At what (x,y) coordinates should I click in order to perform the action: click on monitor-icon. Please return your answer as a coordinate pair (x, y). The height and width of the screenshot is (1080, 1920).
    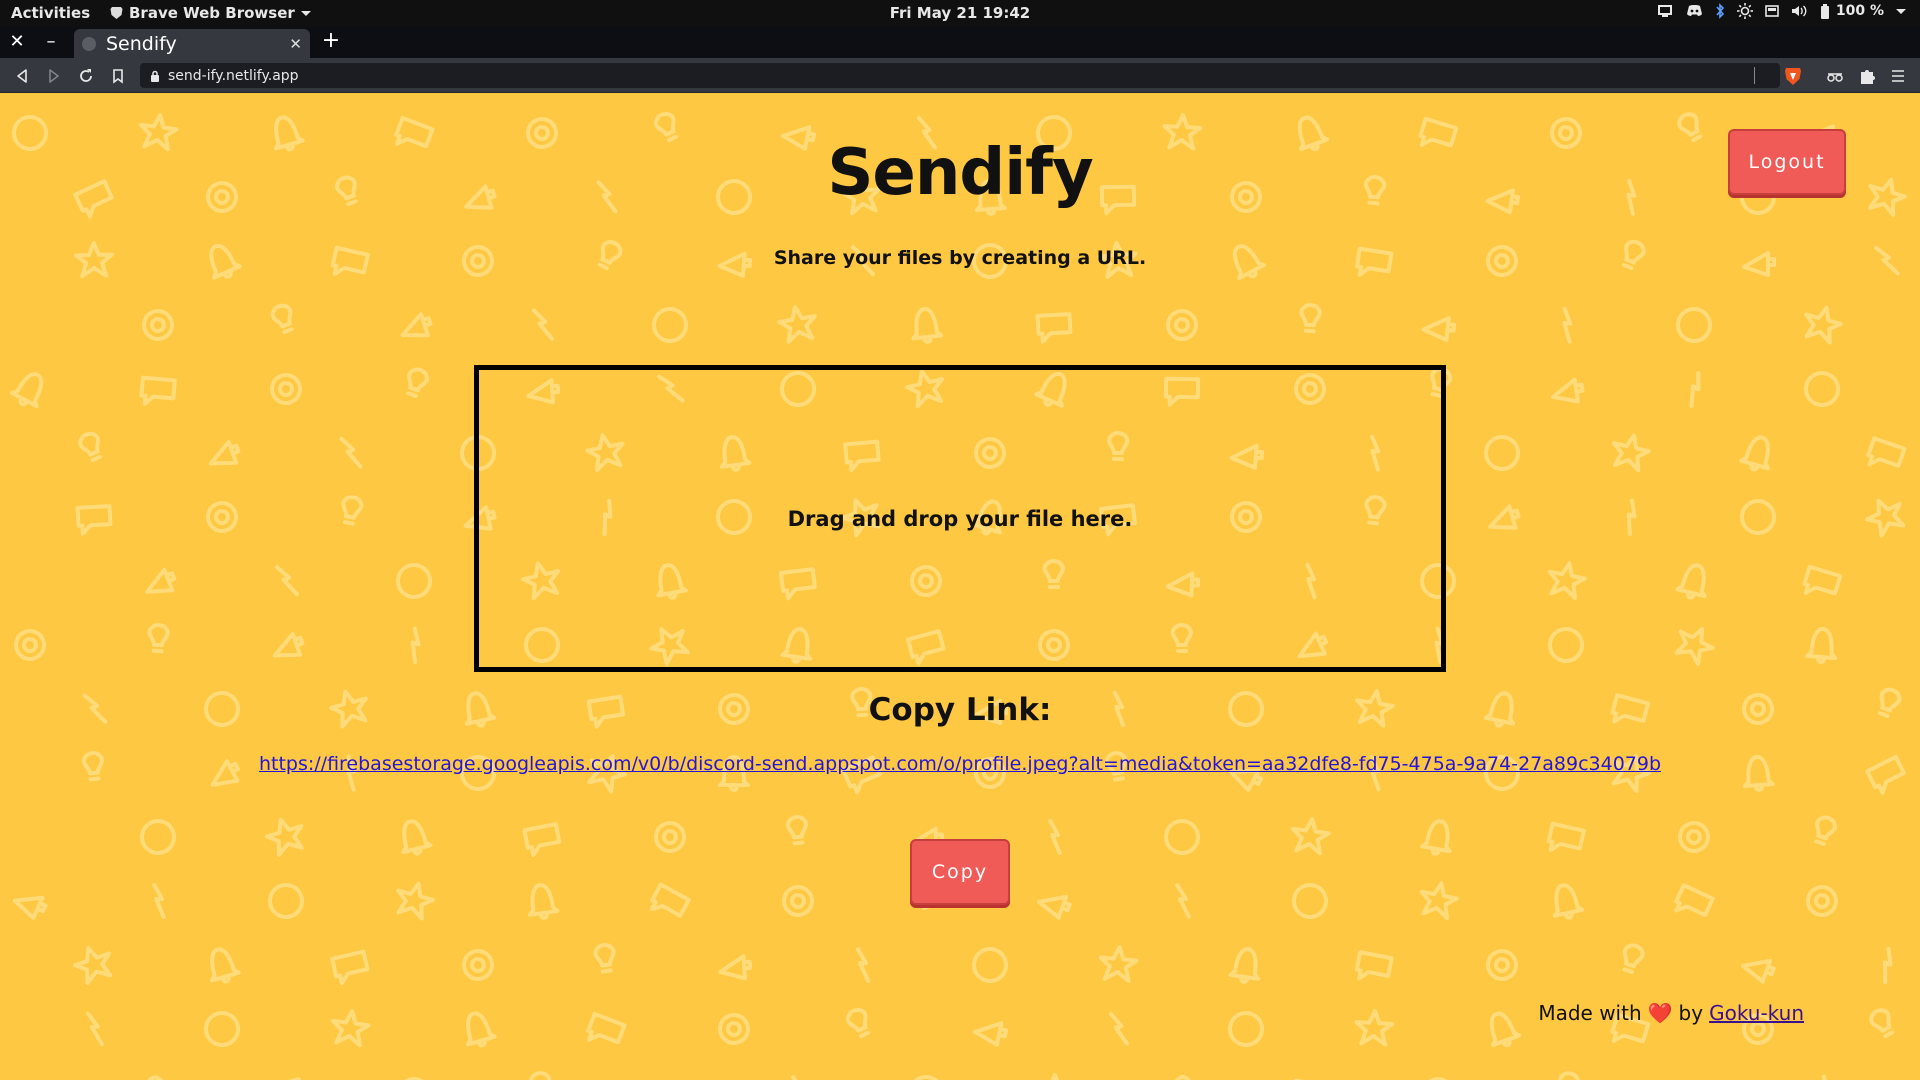
    Looking at the image, I should click on (1665, 11).